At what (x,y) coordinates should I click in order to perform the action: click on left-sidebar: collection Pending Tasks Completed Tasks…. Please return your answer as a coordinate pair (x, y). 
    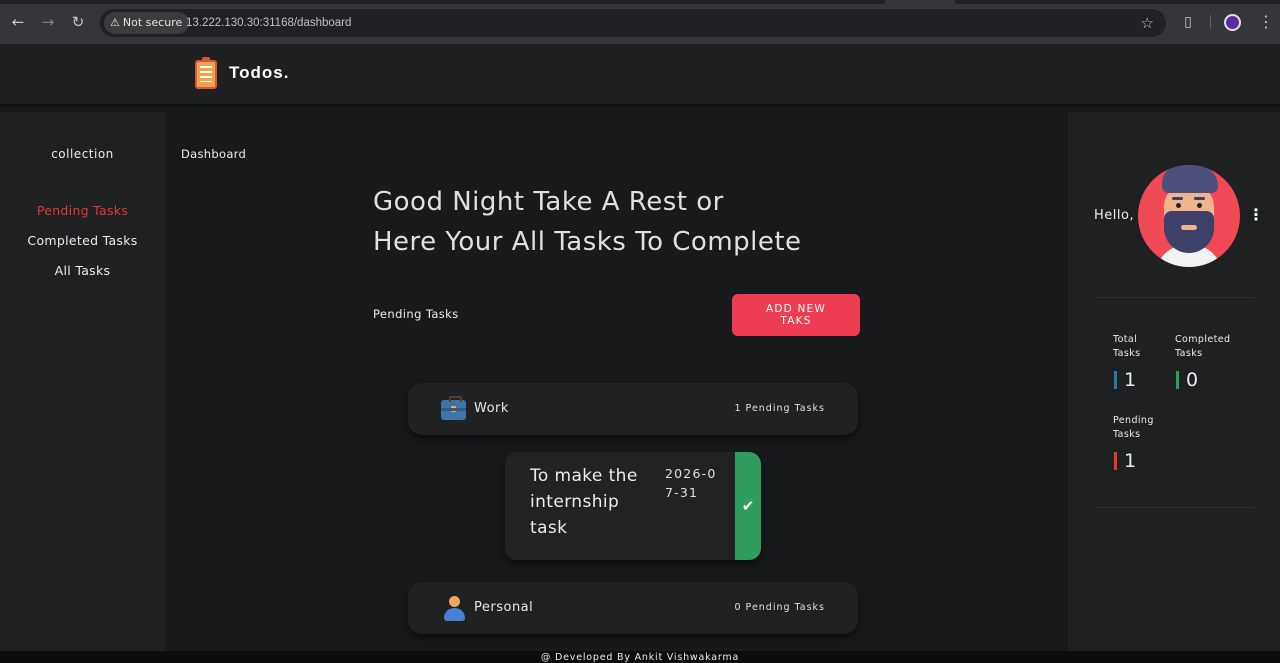
    Looking at the image, I should click on (82, 381).